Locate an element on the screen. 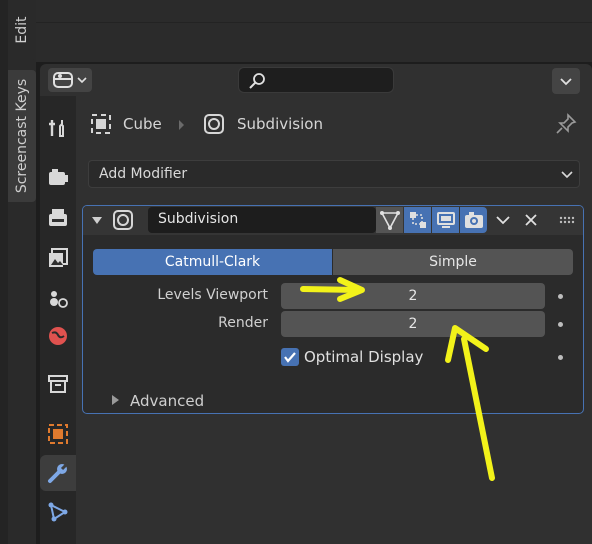 Image resolution: width=592 pixels, height=544 pixels. annotation-arrows is located at coordinates (397, 379).